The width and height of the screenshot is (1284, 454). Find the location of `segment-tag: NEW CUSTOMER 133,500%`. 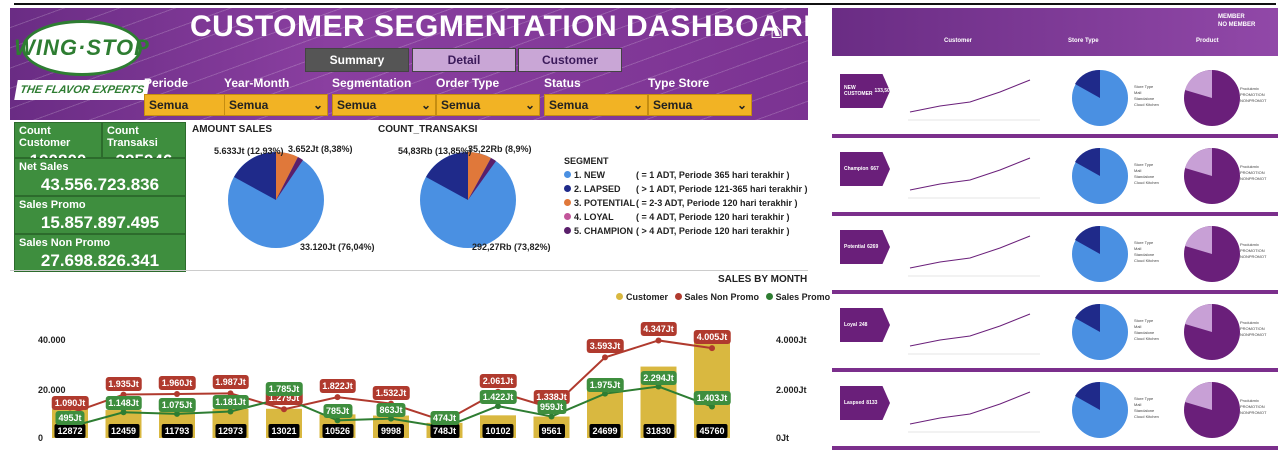

segment-tag: NEW CUSTOMER 133,500% is located at coordinates (865, 91).